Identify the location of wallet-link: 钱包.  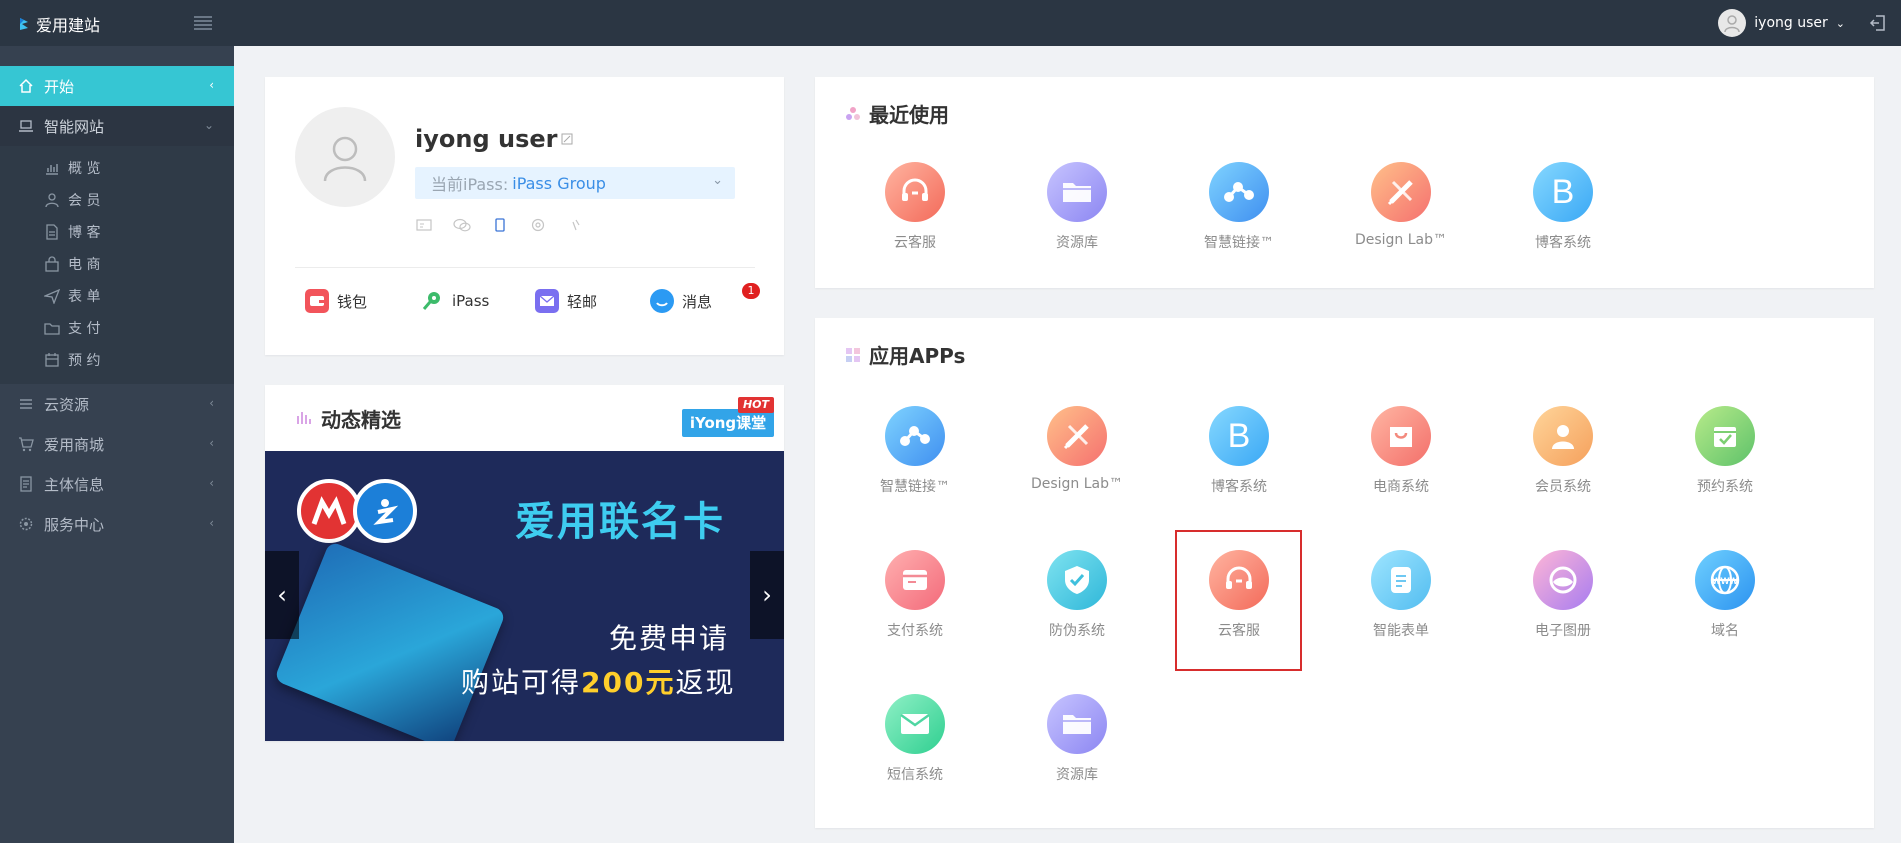
(362, 301).